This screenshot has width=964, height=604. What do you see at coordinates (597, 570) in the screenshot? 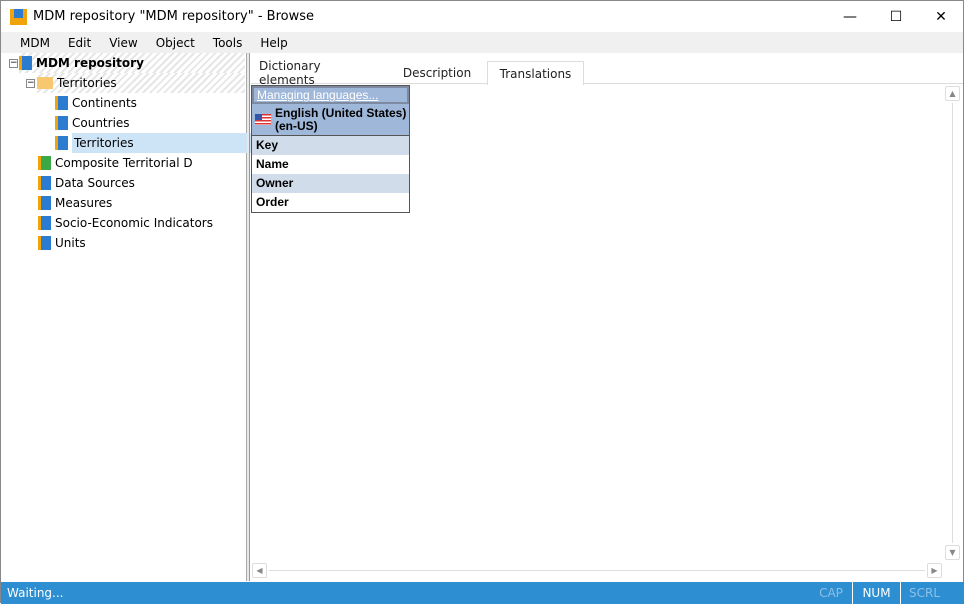
I see `horizontal-scrollbar: ◀ ▶` at bounding box center [597, 570].